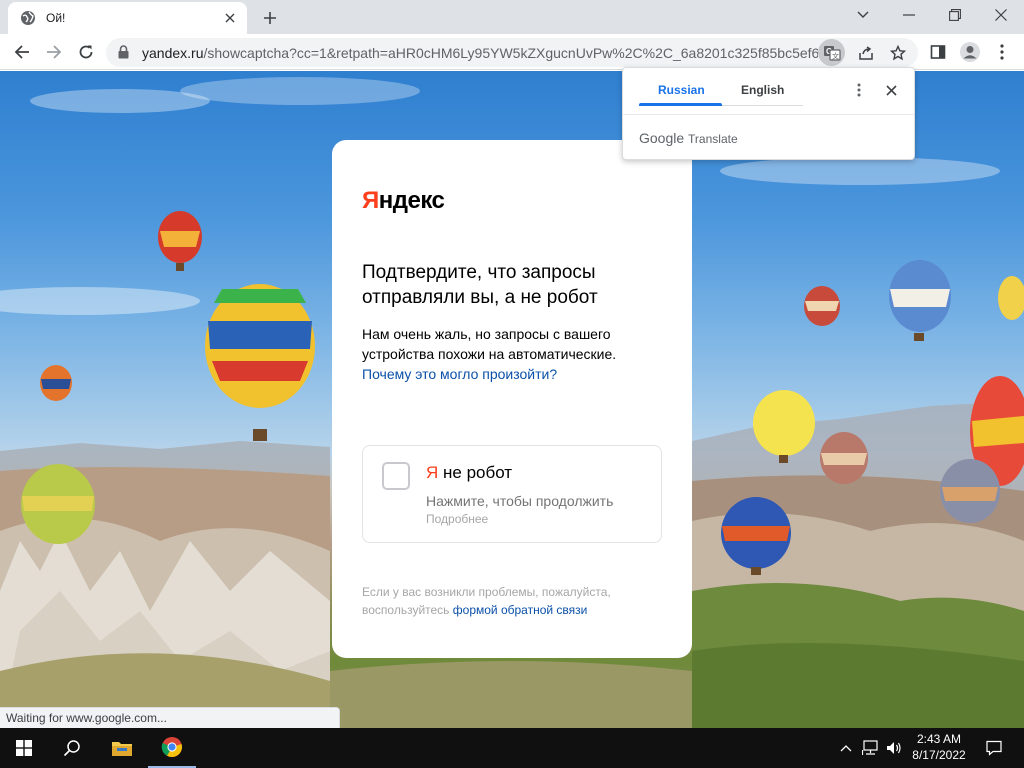 The width and height of the screenshot is (1024, 768). What do you see at coordinates (24, 748) in the screenshot?
I see `start-windows-icon` at bounding box center [24, 748].